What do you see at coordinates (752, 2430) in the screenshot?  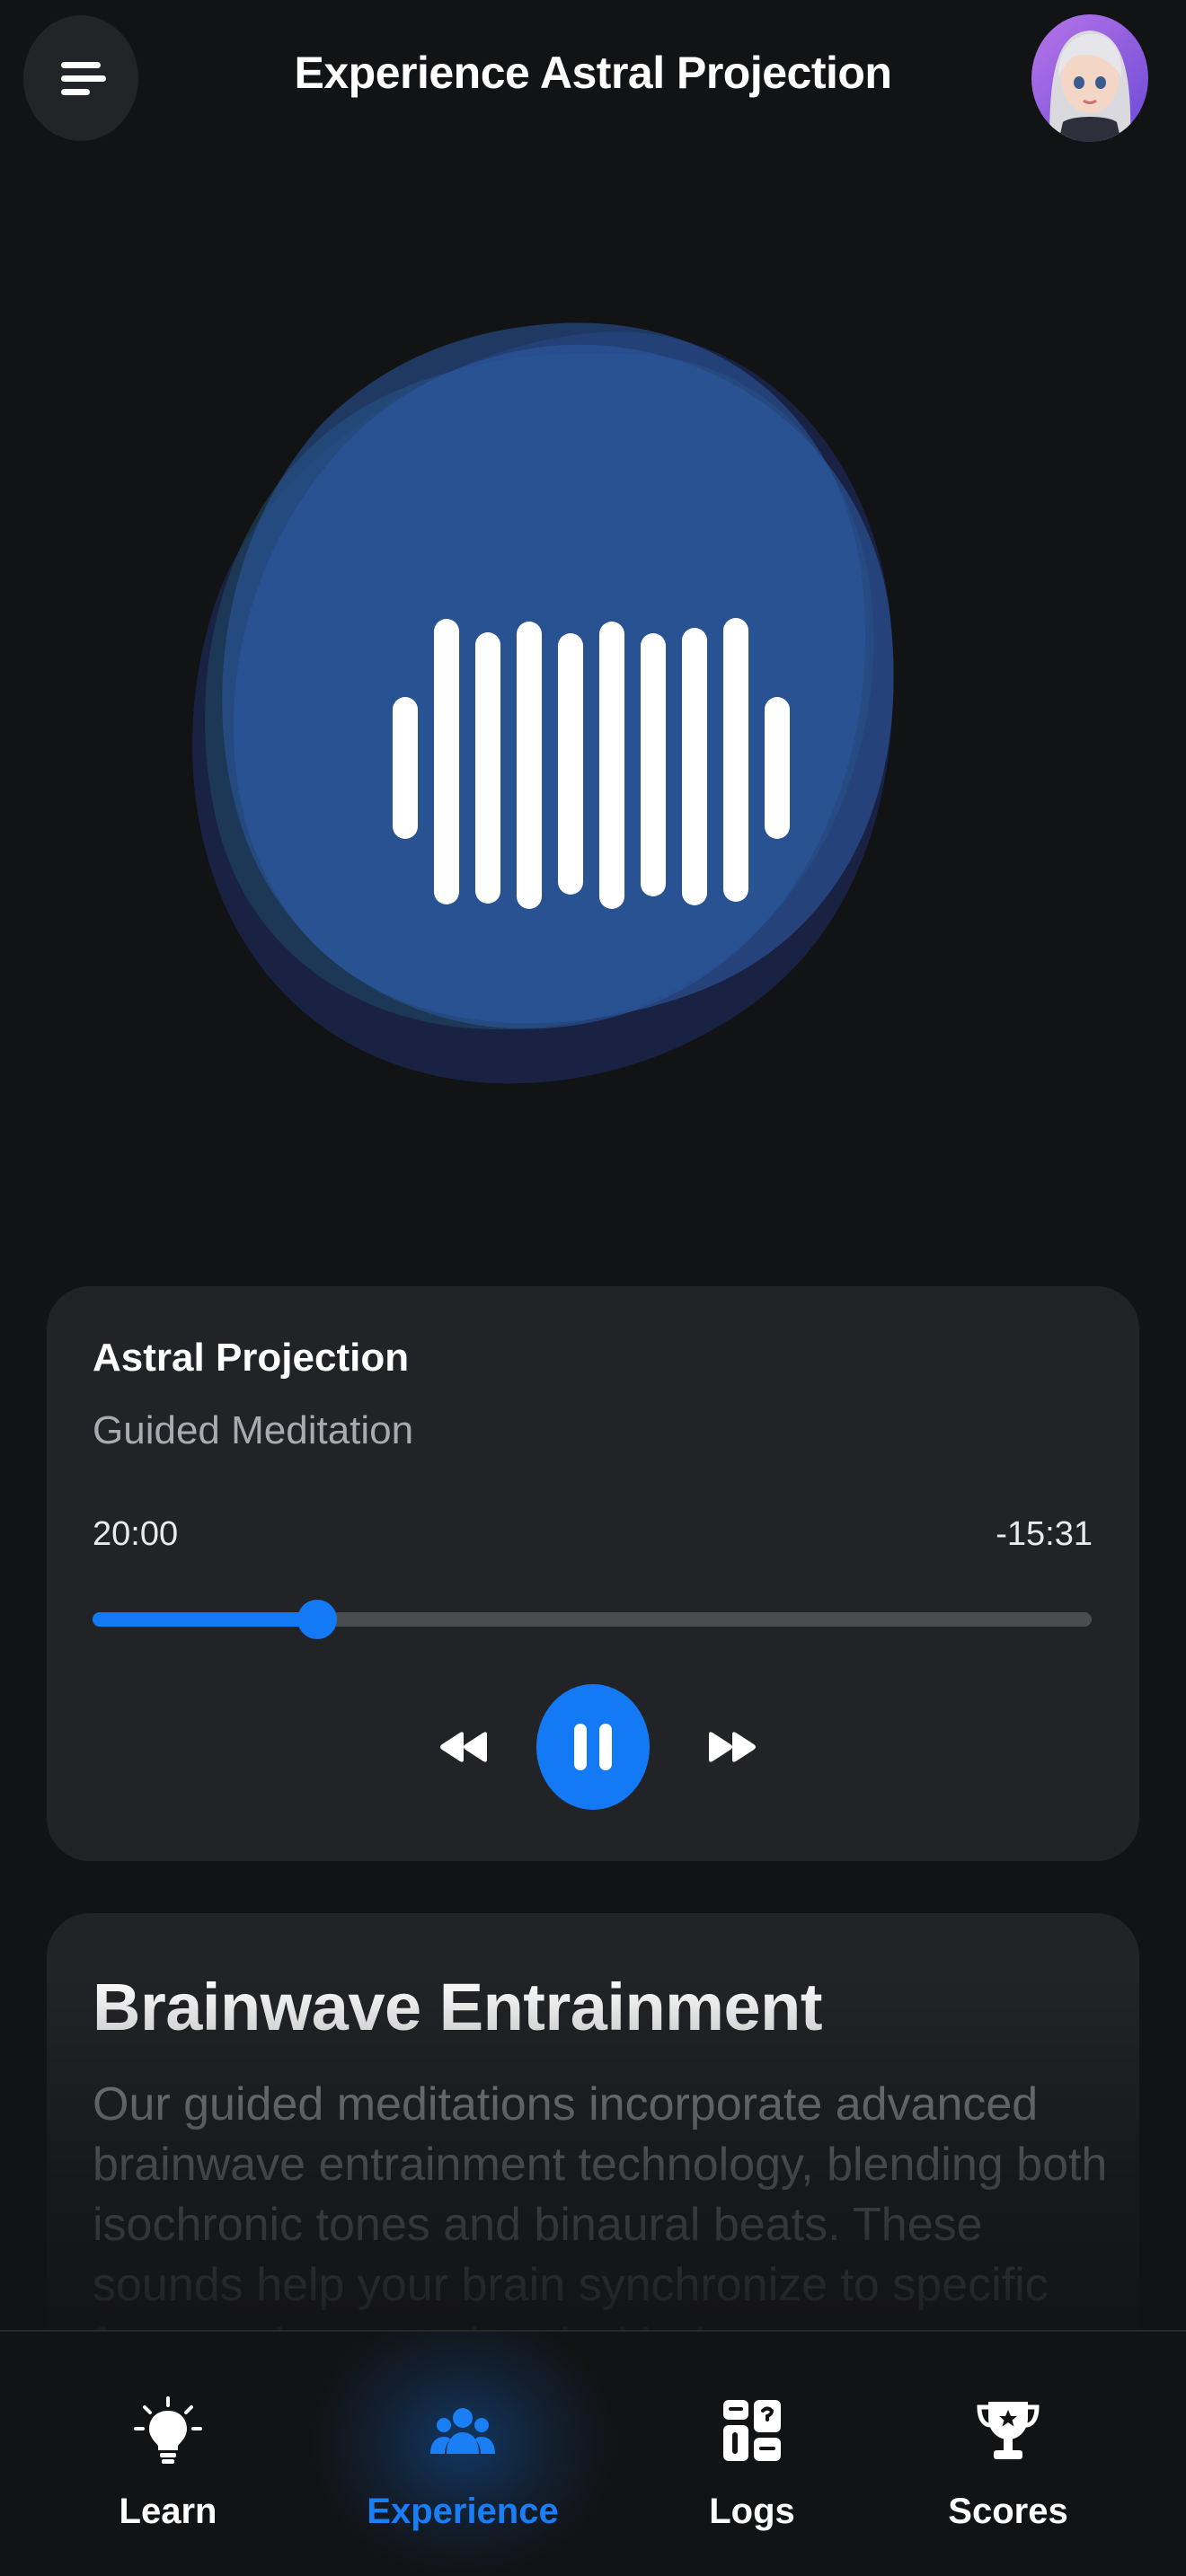 I see `logs-icon` at bounding box center [752, 2430].